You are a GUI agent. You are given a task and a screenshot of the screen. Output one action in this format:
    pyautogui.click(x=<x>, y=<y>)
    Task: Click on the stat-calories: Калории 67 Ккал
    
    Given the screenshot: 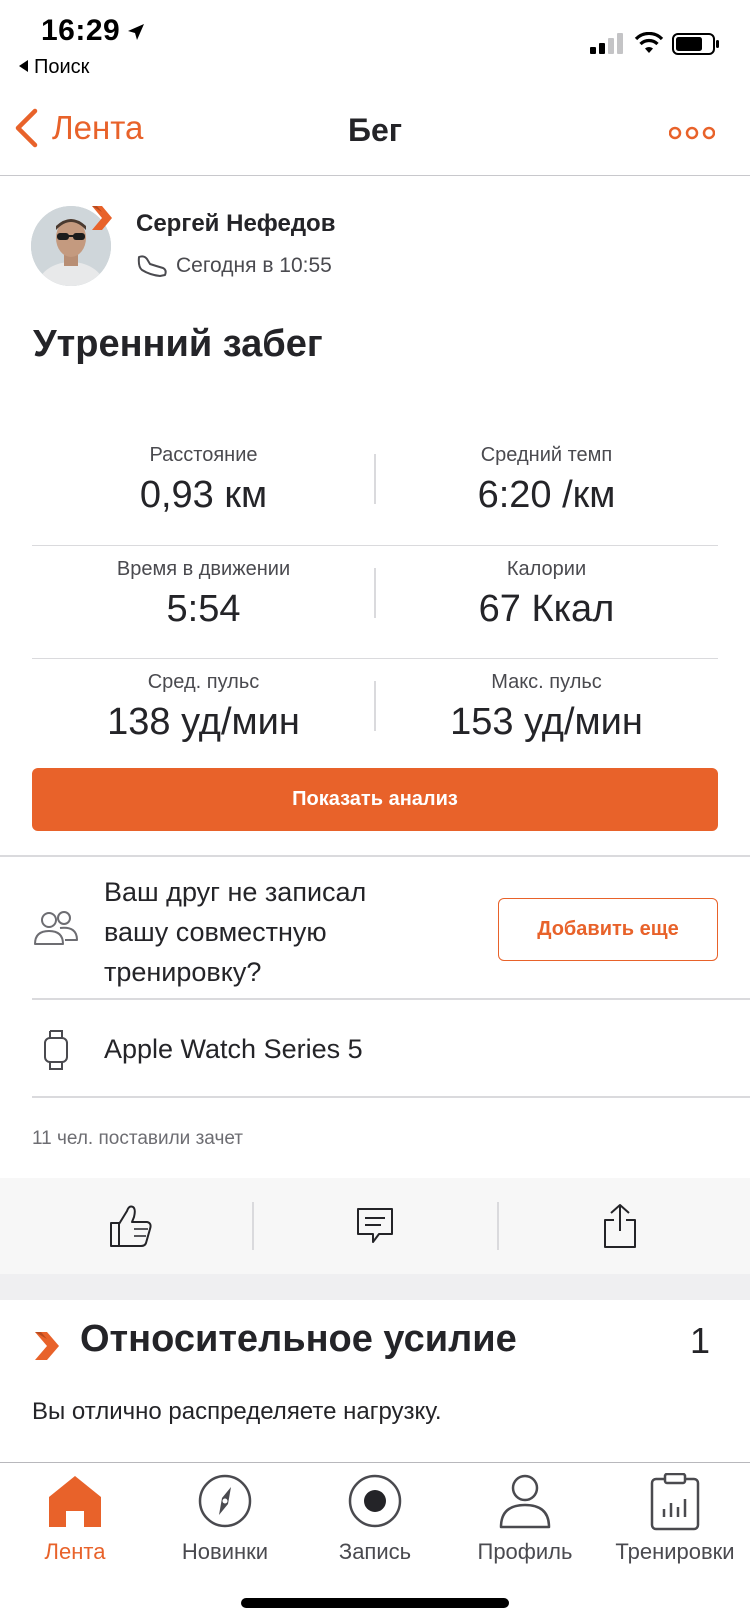 What is the action you would take?
    pyautogui.click(x=546, y=594)
    